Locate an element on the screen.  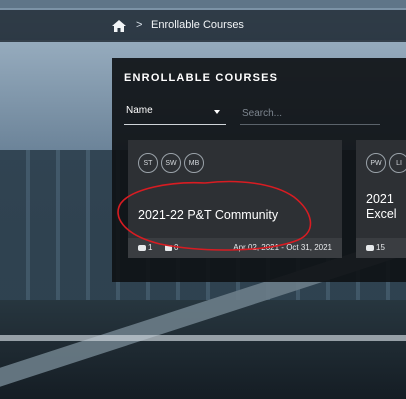
panel-title: ENROLLABLE COURSES is located at coordinates (201, 78).